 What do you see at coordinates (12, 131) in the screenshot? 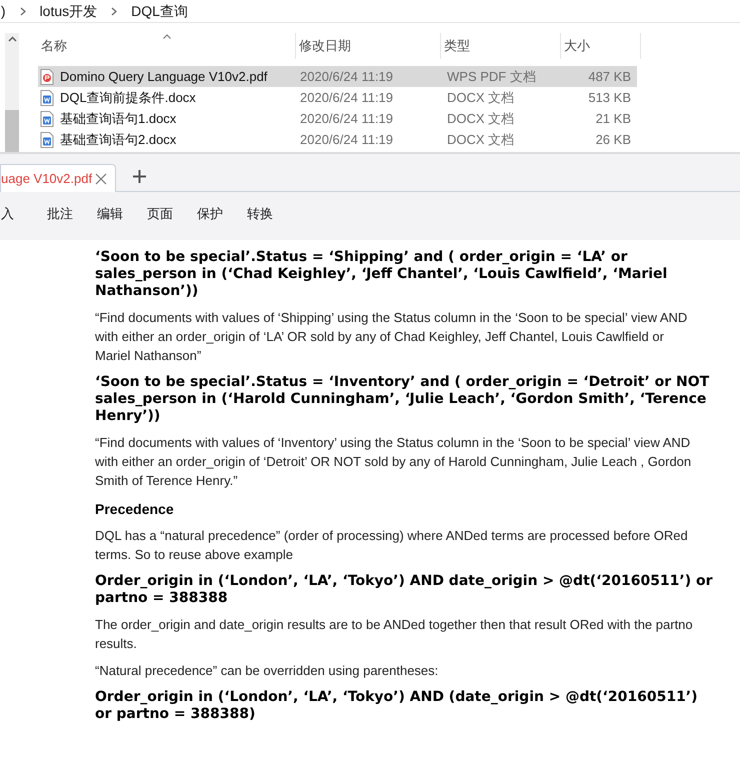
I see `scrollbar-thumb` at bounding box center [12, 131].